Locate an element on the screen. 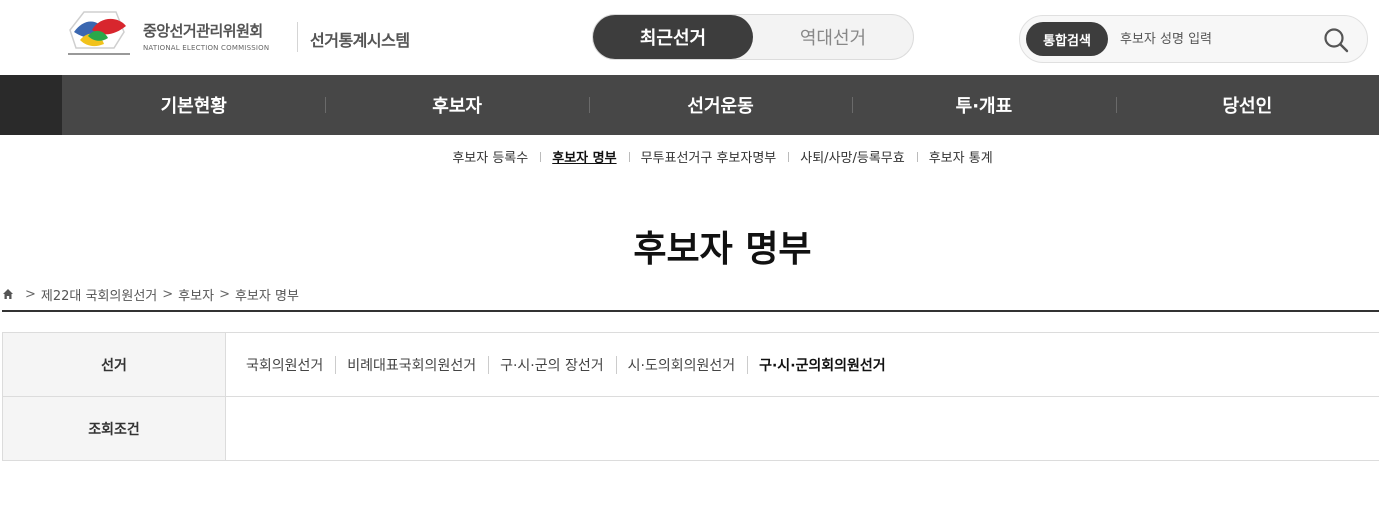 The height and width of the screenshot is (513, 1379). subnav-item-uncontested-list: 무투표선거구 후보자명부 is located at coordinates (708, 156).